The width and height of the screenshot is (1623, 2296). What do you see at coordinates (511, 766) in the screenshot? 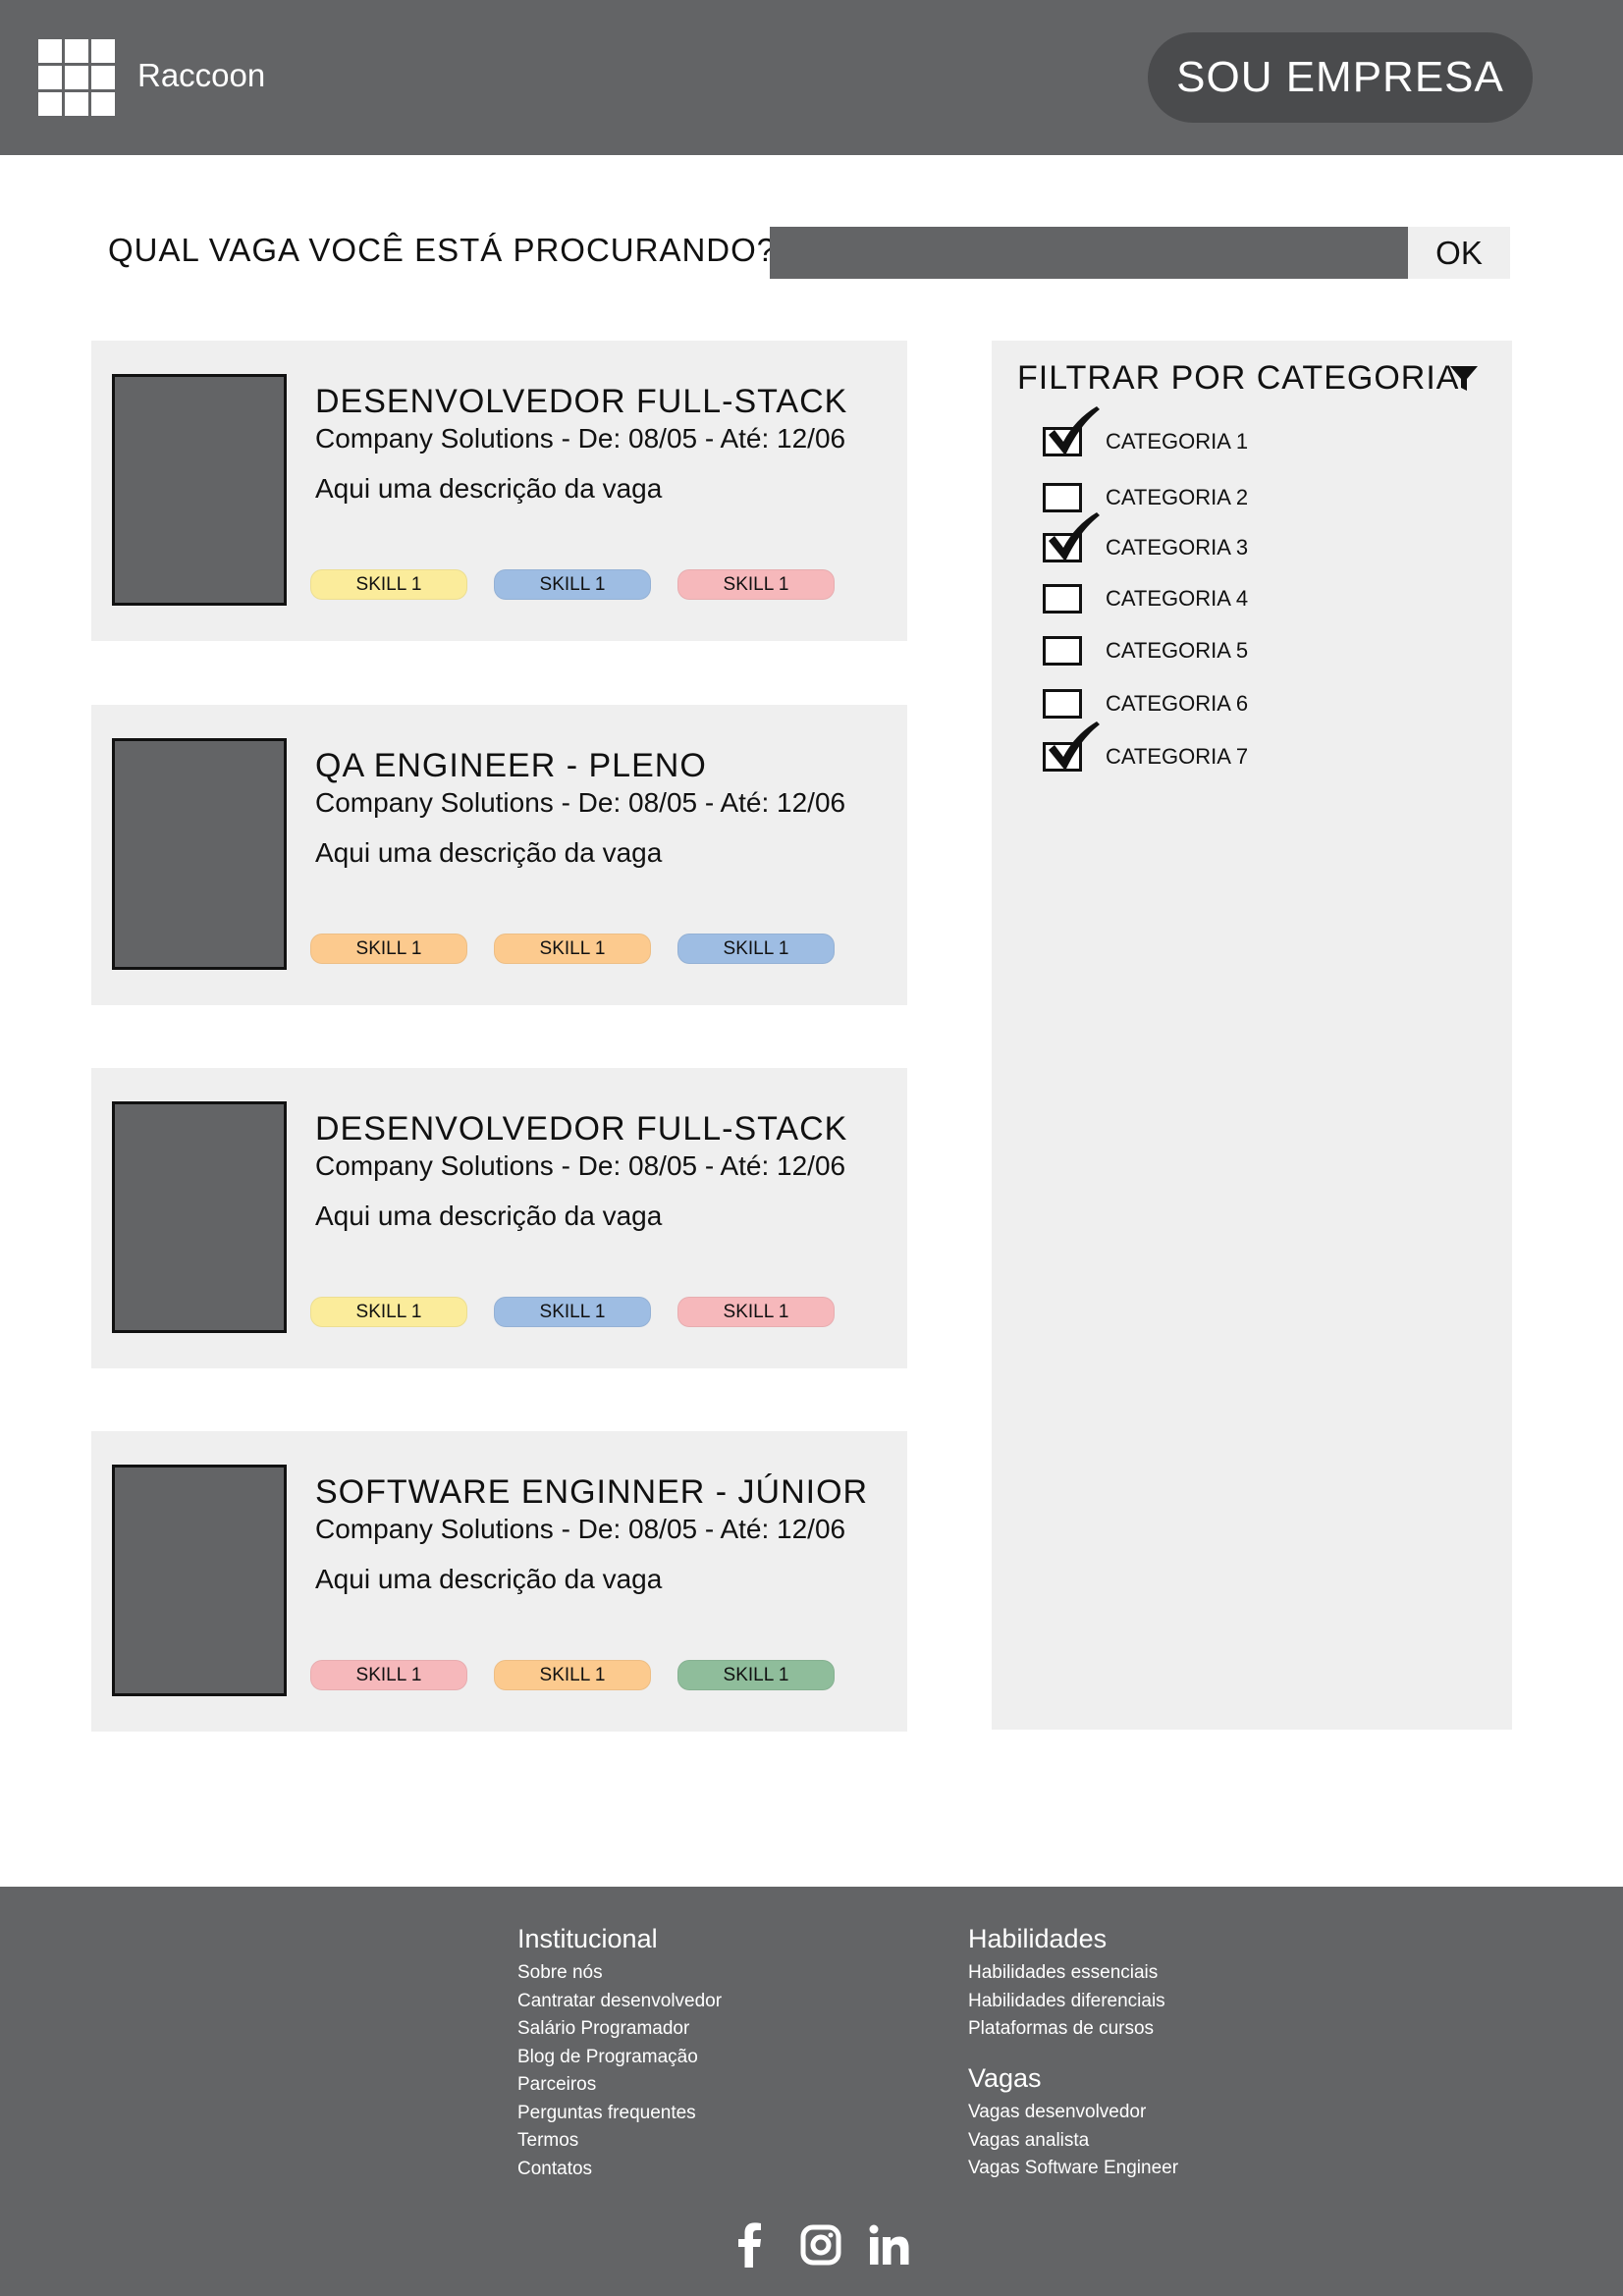
I see `job-title: QA ENGINEER - PLENO` at bounding box center [511, 766].